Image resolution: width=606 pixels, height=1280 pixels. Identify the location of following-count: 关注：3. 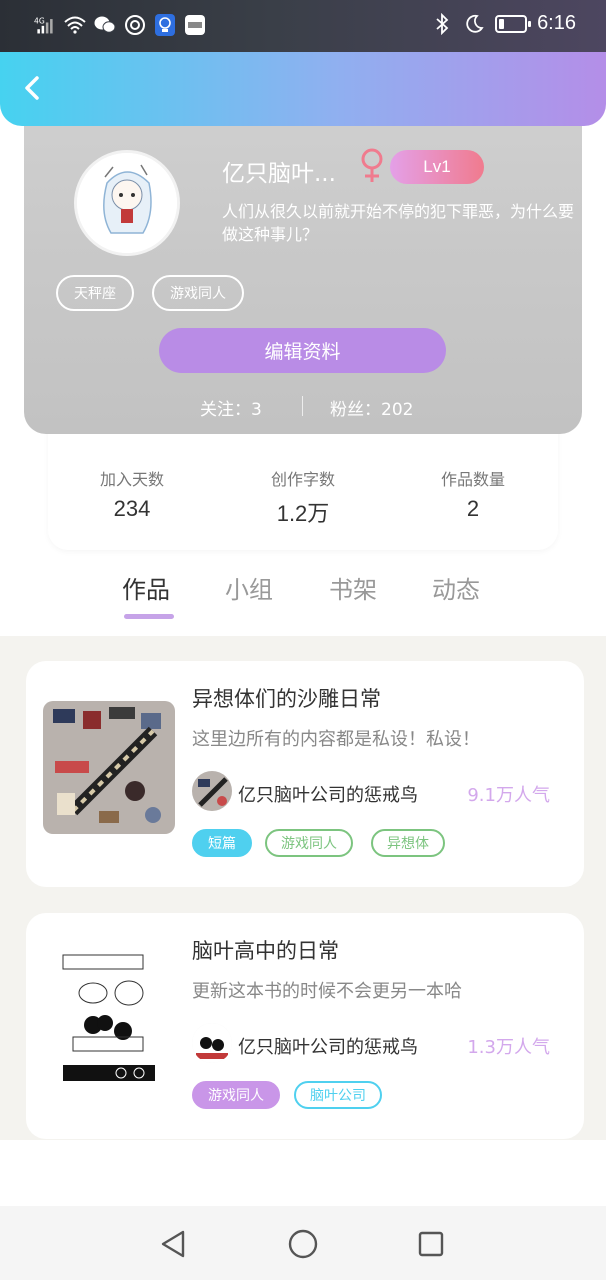
(231, 407).